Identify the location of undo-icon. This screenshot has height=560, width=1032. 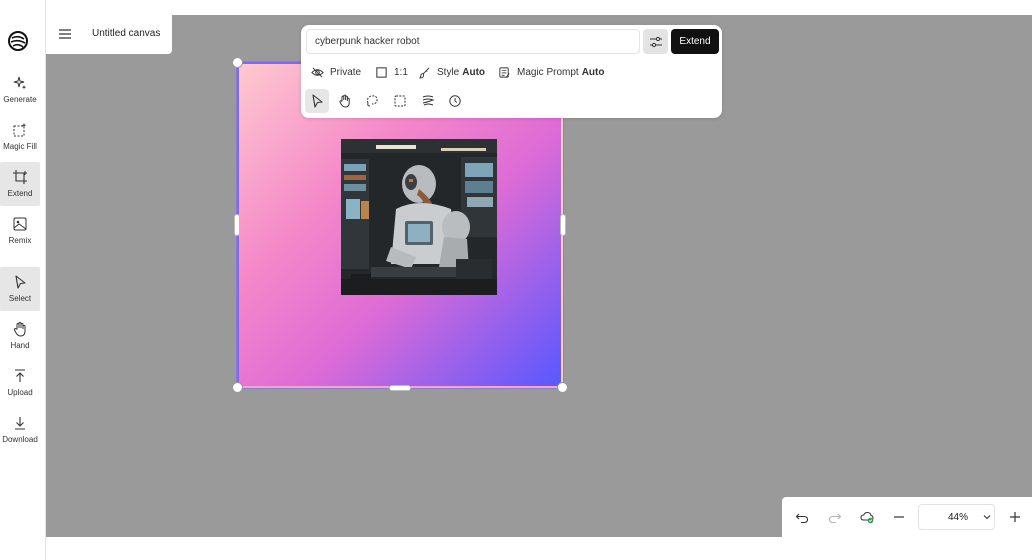
(802, 518).